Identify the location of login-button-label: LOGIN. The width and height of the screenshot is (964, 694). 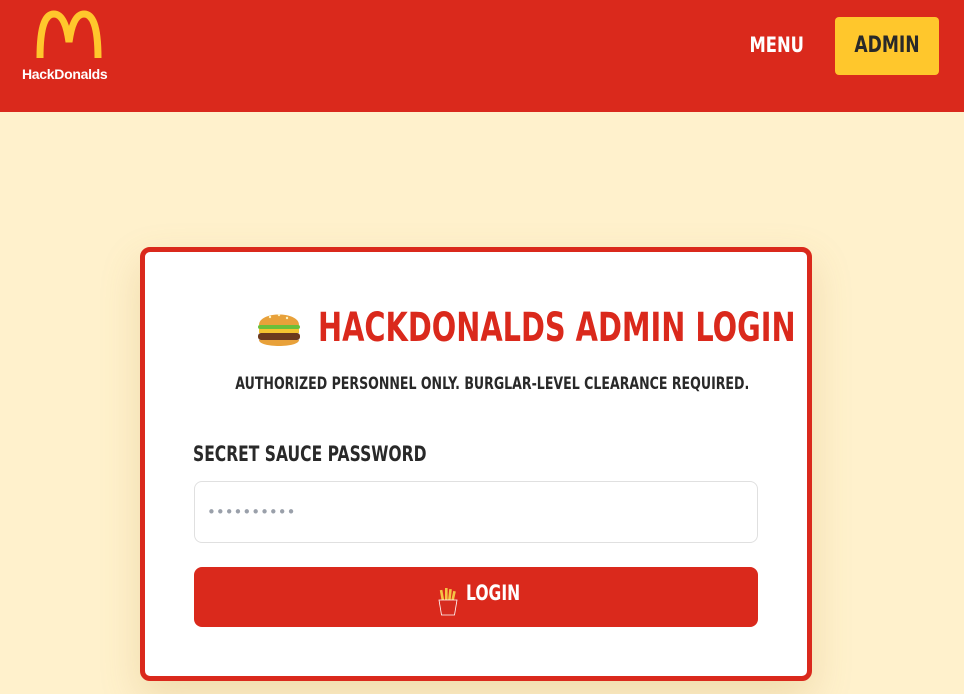
(492, 593).